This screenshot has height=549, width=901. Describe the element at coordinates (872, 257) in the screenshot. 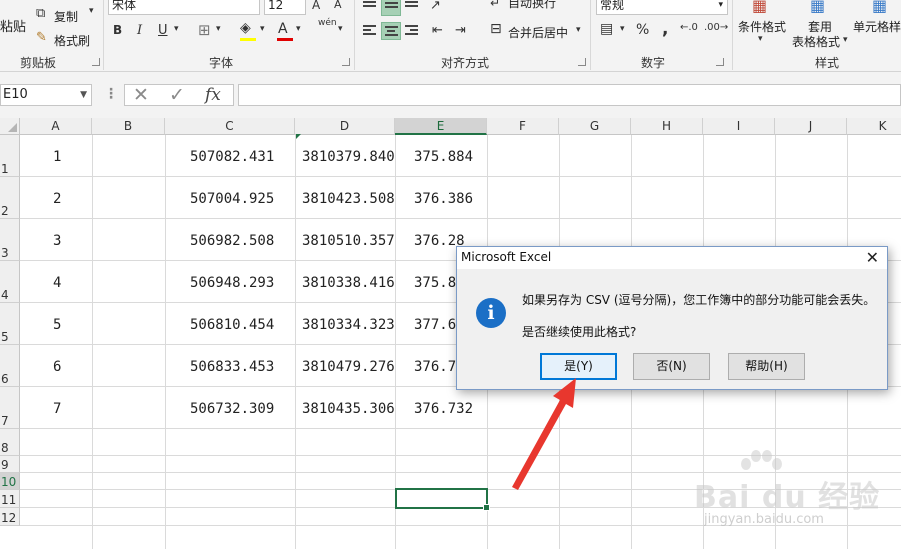

I see `close-icon: ✕` at that location.